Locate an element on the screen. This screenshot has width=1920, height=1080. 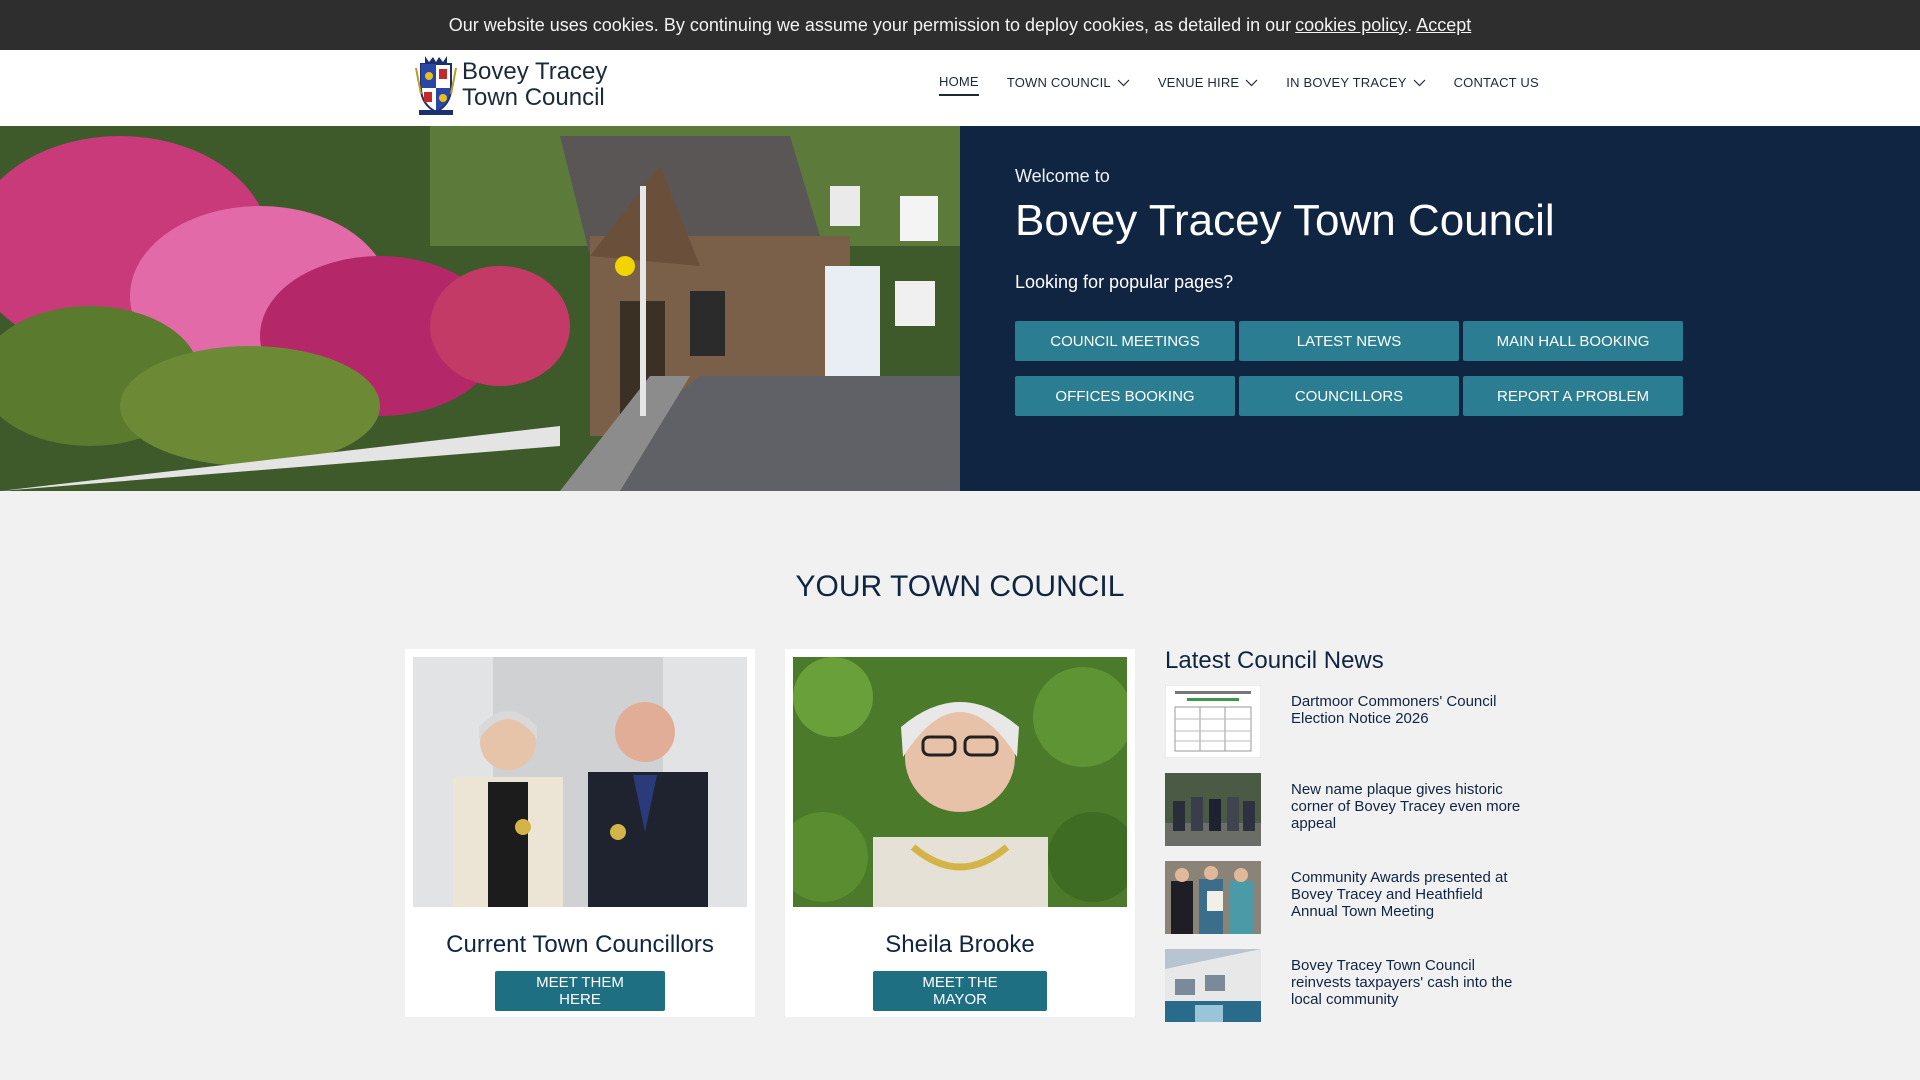
nav-in-bovey-tracey: IN BOVEY TRACEY is located at coordinates (1355, 85).